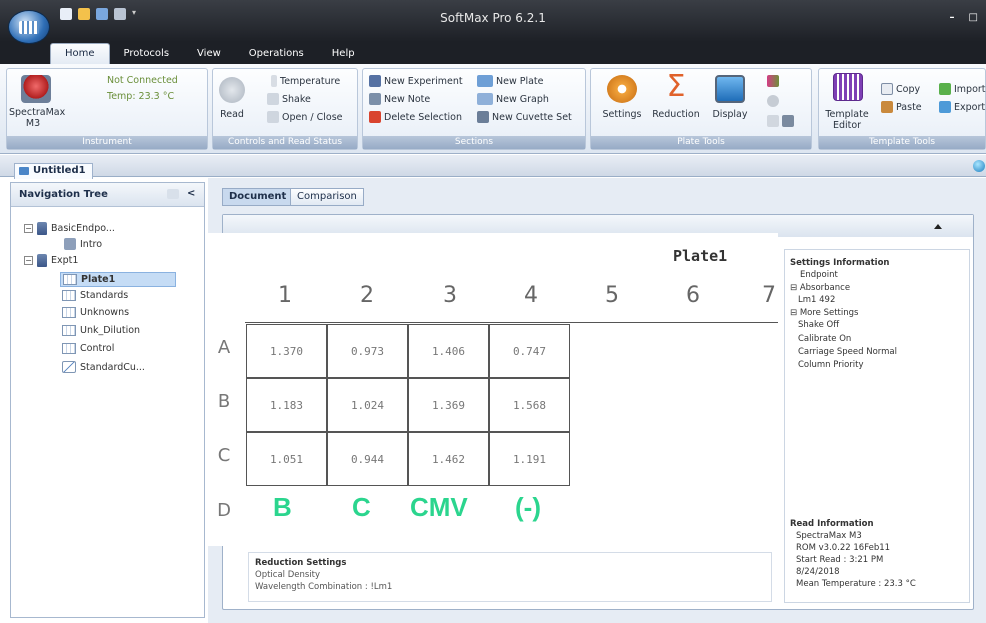 The image size is (986, 623). What do you see at coordinates (529, 351) in the screenshot?
I see `well-a4: 0.747` at bounding box center [529, 351].